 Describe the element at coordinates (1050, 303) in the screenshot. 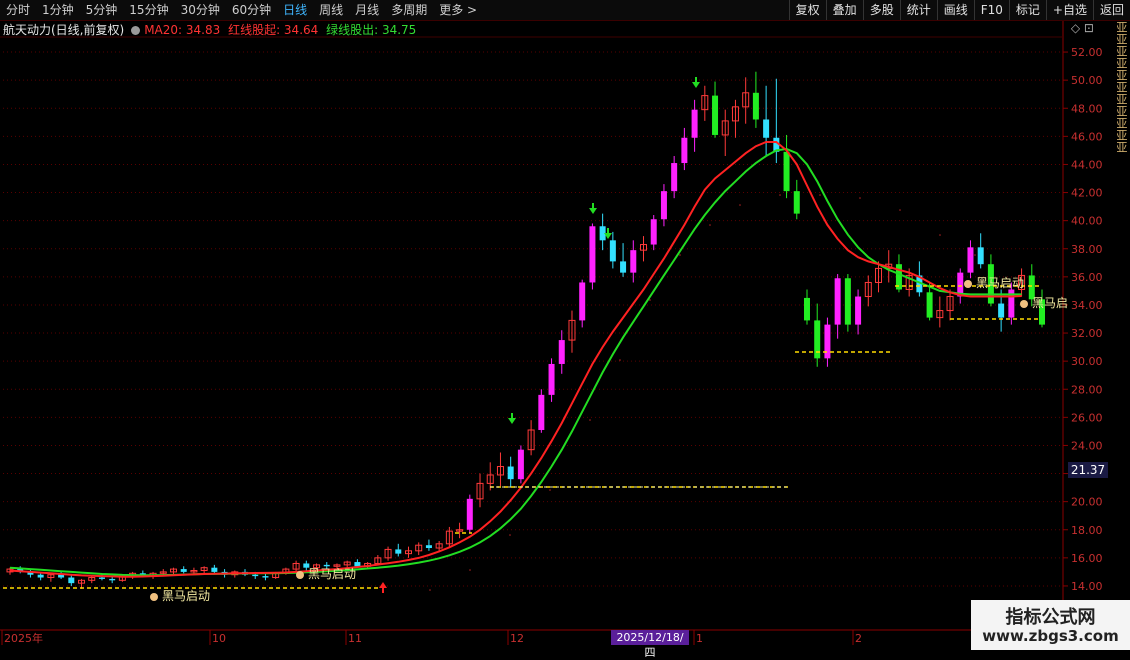

I see `annotation-label: 黑马启` at that location.